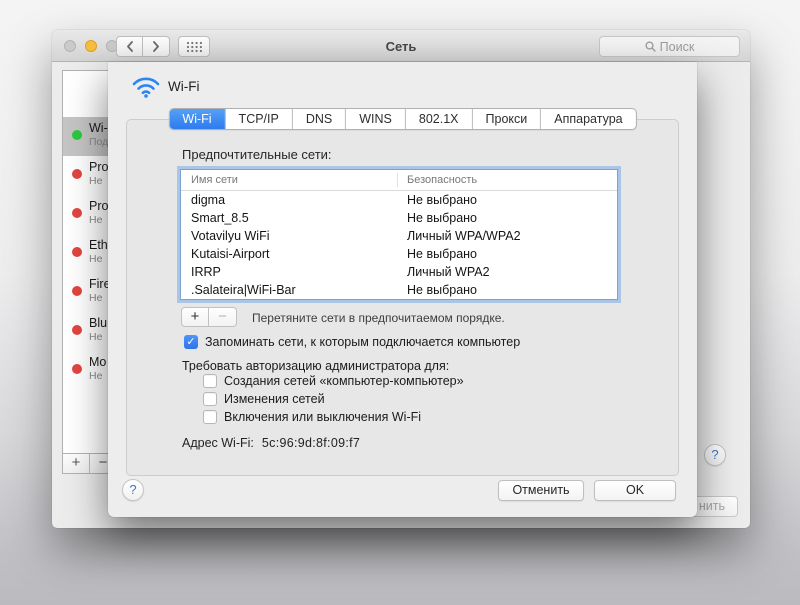 The width and height of the screenshot is (800, 605). What do you see at coordinates (133, 490) in the screenshot?
I see `sheet-help-button: ?` at bounding box center [133, 490].